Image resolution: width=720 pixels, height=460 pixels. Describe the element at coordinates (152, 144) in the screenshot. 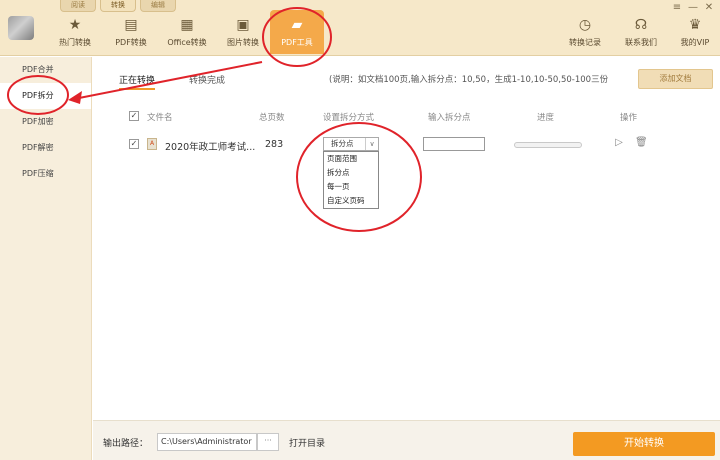

I see `pdf-file-icon: A` at that location.